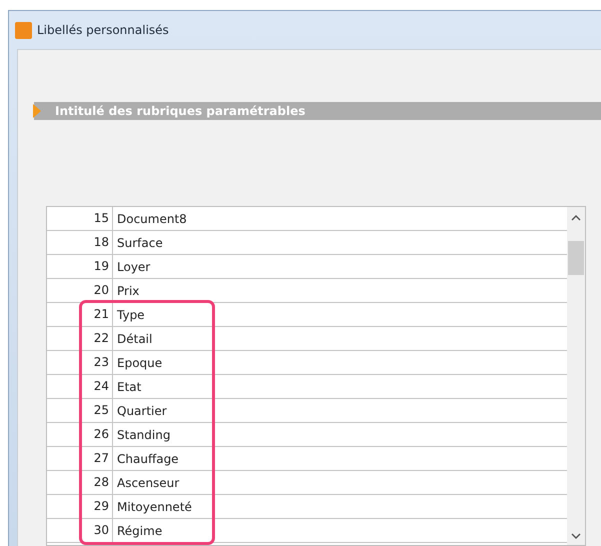 This screenshot has height=546, width=601. What do you see at coordinates (80, 290) in the screenshot?
I see `row-number: 20` at bounding box center [80, 290].